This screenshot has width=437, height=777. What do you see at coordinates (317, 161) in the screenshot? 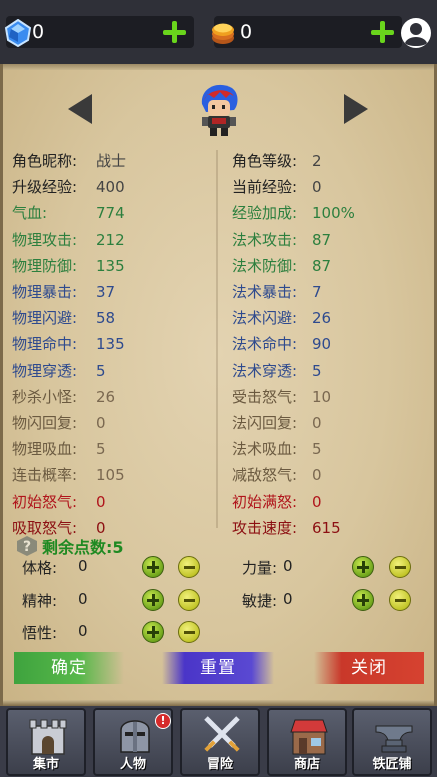
I see `stat-value: 2` at bounding box center [317, 161].